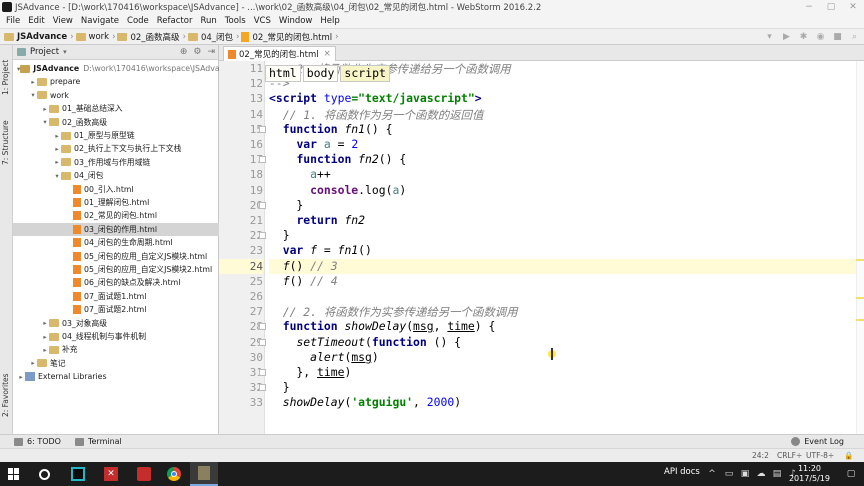  I want to click on notification-icon: ▢, so click(851, 474).